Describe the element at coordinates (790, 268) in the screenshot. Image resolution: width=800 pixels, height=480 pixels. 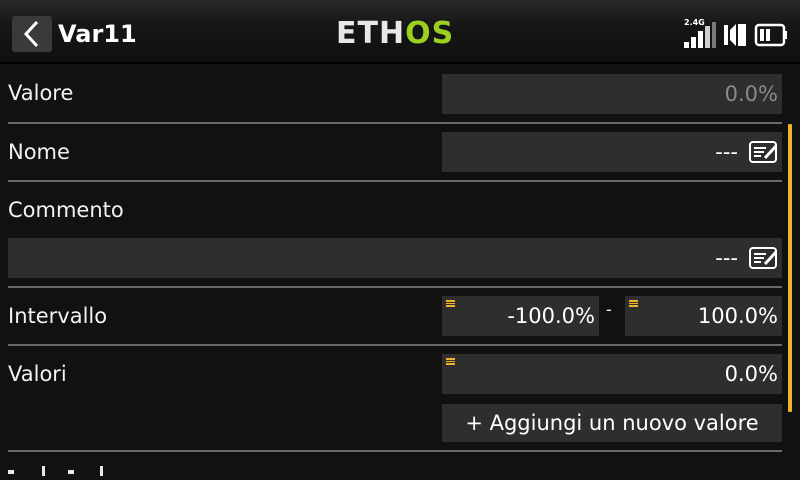
I see `scrollbar` at that location.